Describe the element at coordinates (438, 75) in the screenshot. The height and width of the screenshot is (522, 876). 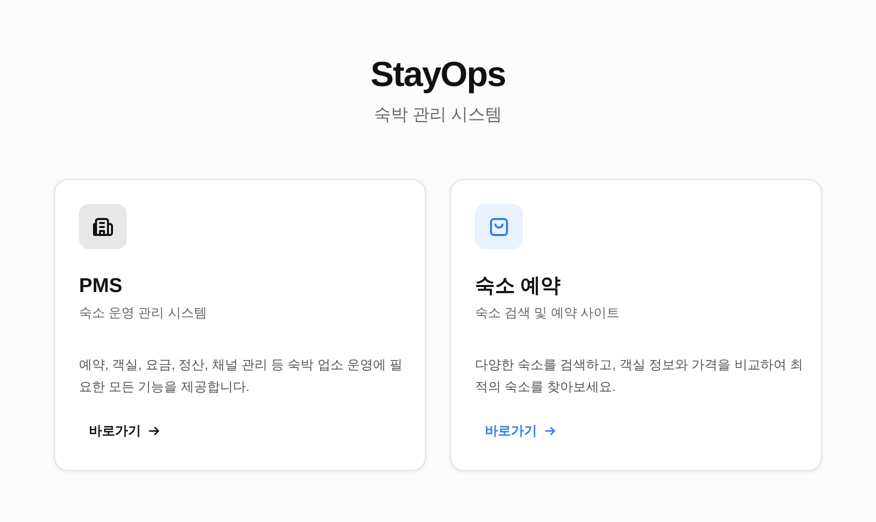
I see `app-title: StayOps` at that location.